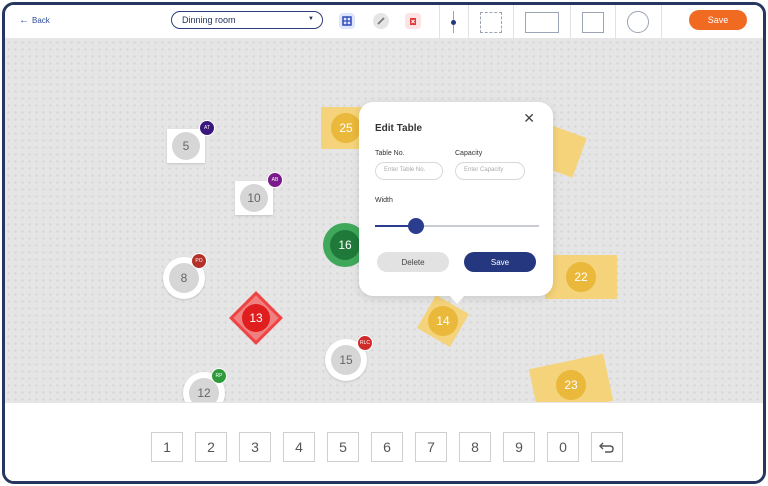  Describe the element at coordinates (167, 447) in the screenshot. I see `key-1: 1` at that location.